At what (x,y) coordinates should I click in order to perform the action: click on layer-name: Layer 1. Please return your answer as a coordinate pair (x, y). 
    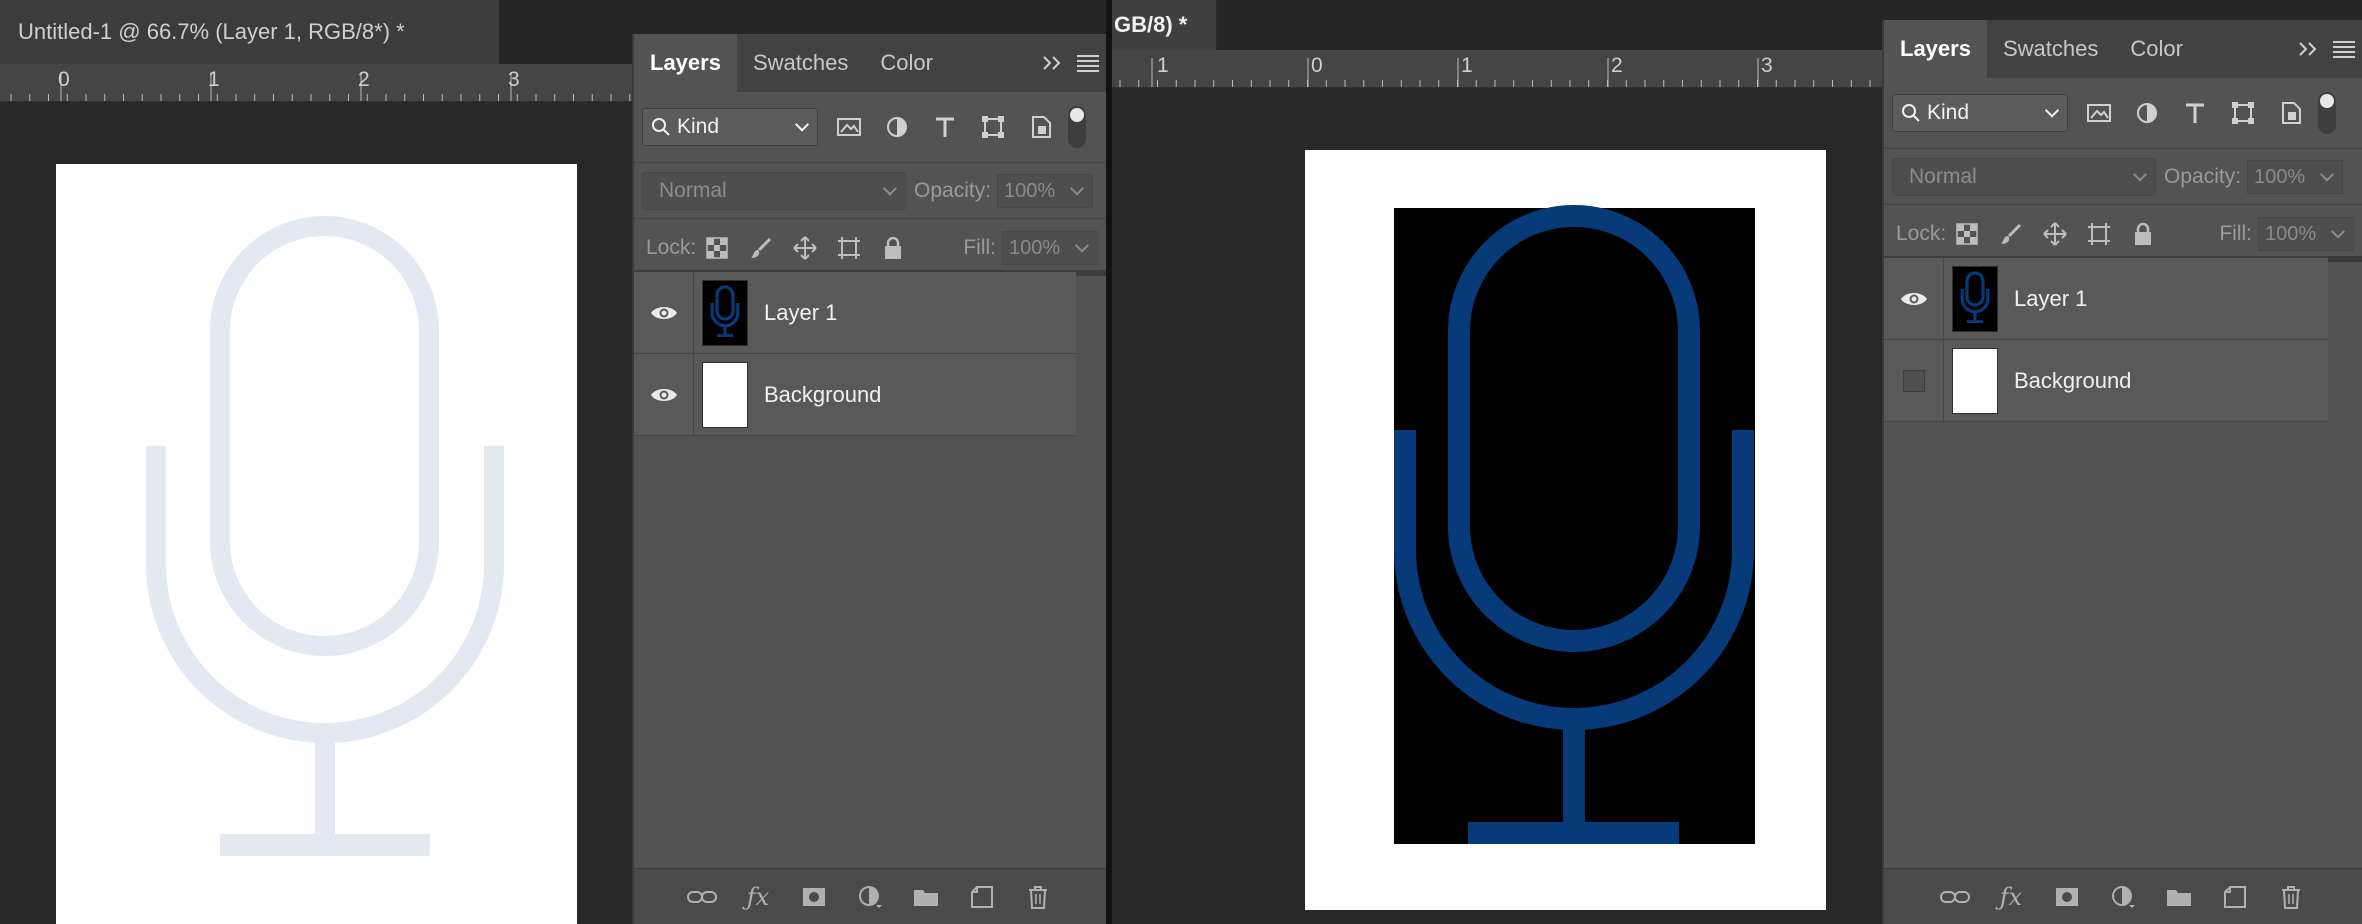
    Looking at the image, I should click on (801, 312).